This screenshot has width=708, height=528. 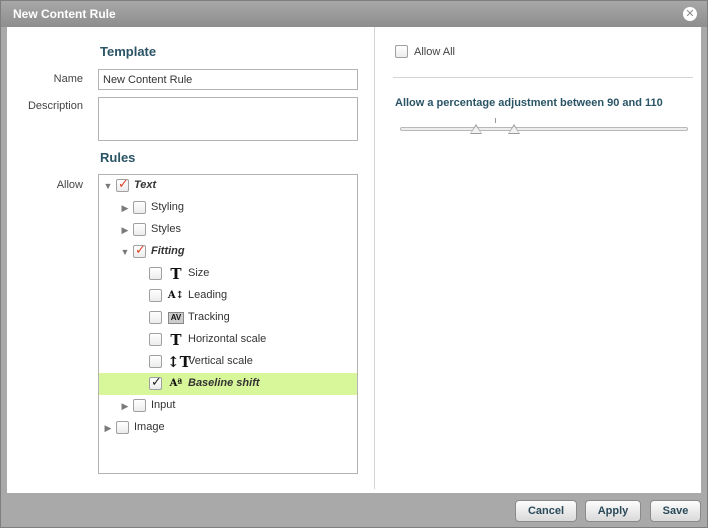 I want to click on tree-item-vertical-scale: ↕T Vertical scale, so click(x=228, y=362).